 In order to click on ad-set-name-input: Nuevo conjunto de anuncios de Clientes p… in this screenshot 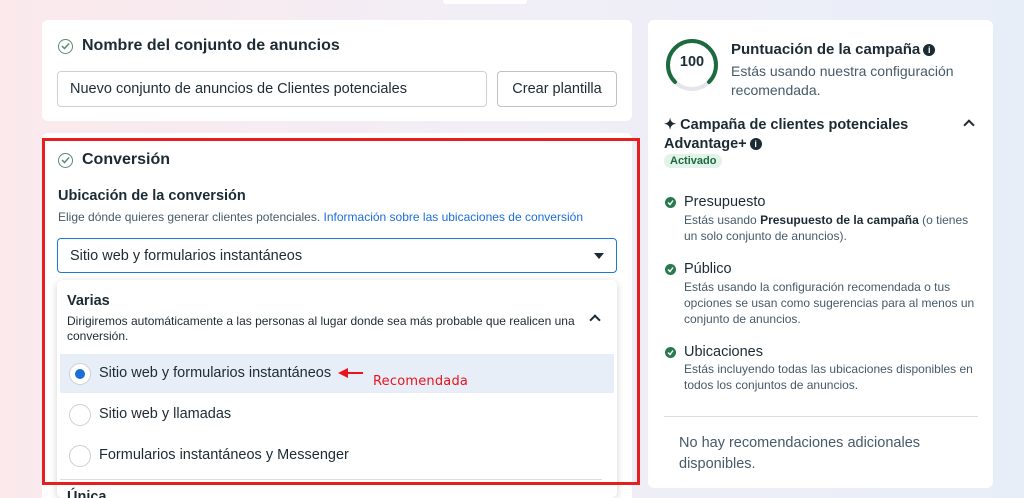, I will do `click(272, 89)`.